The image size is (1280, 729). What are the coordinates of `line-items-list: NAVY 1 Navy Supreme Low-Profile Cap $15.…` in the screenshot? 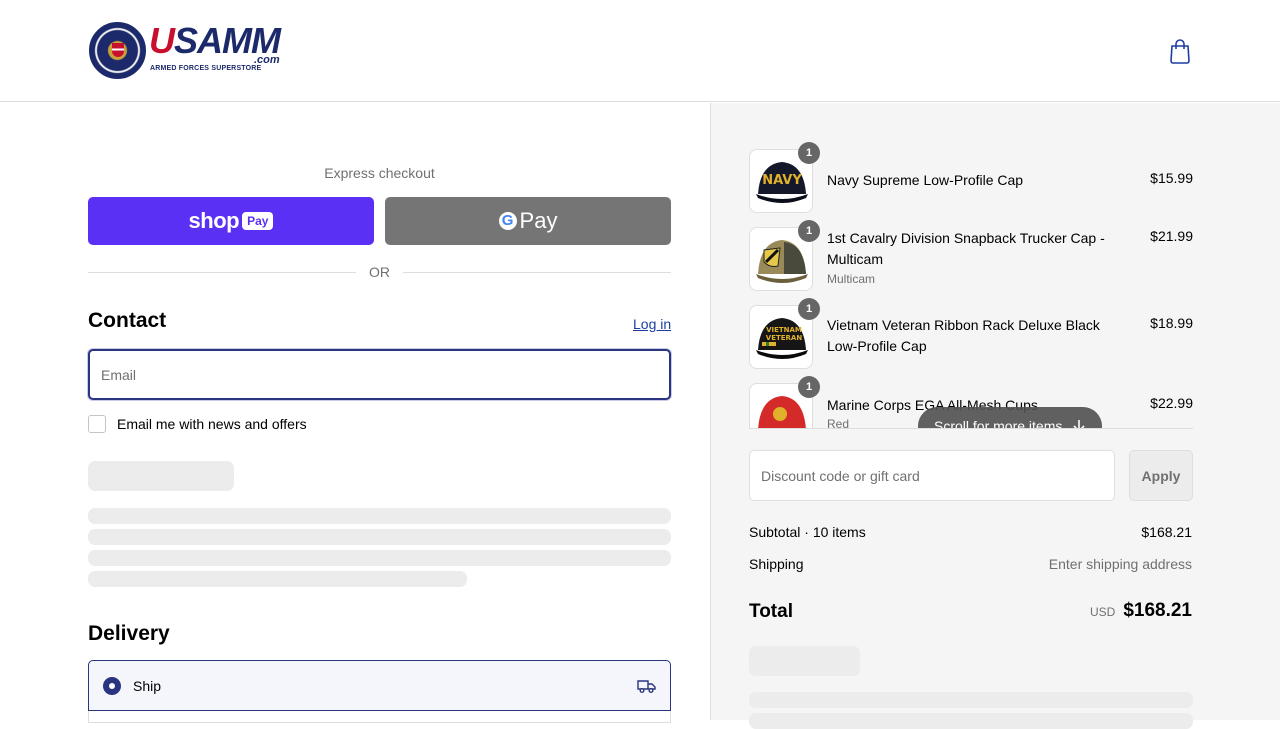 It's located at (971, 285).